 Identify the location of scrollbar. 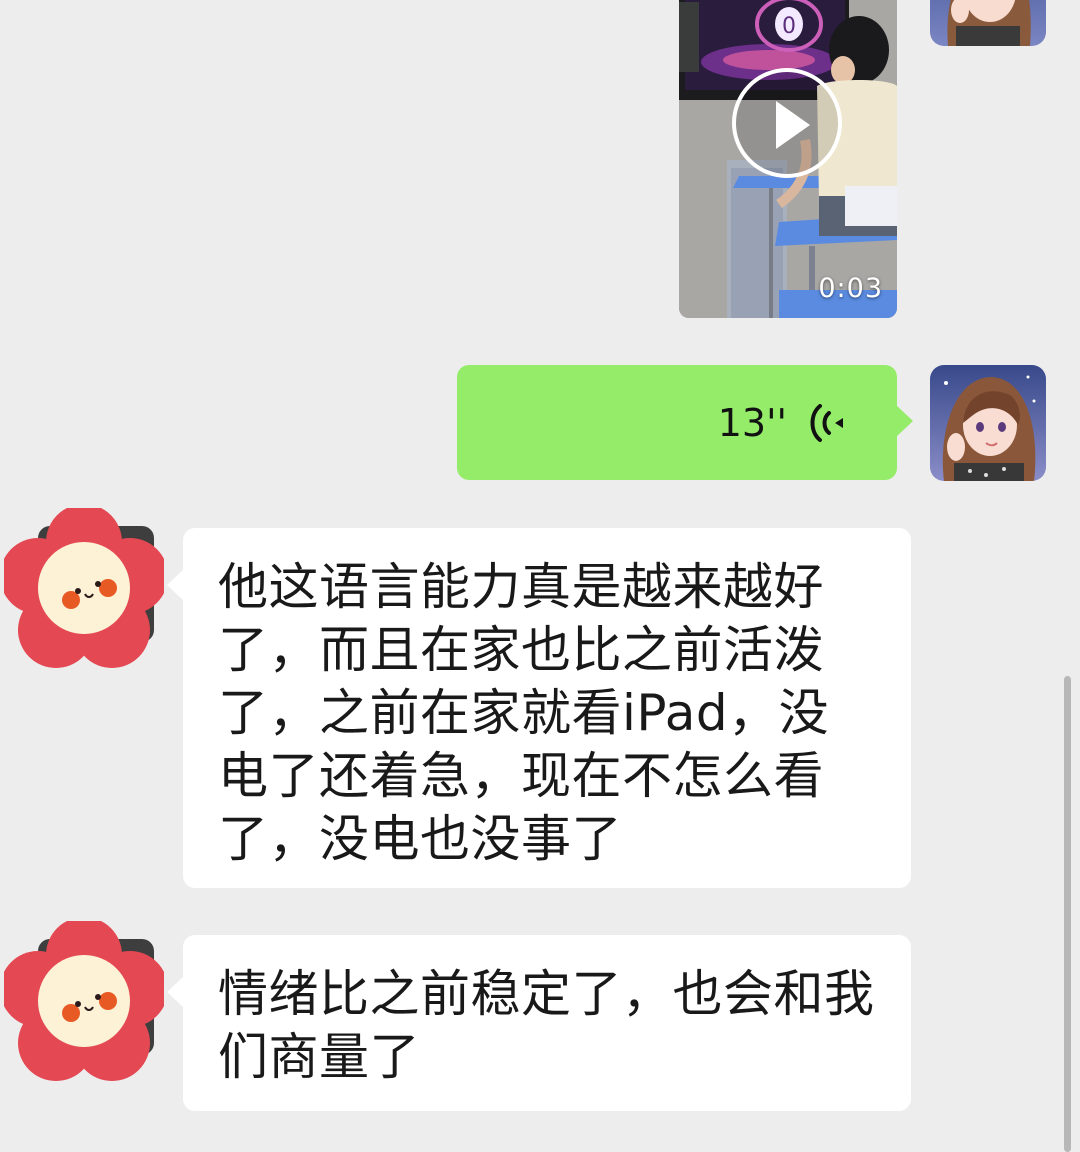
(1067, 914).